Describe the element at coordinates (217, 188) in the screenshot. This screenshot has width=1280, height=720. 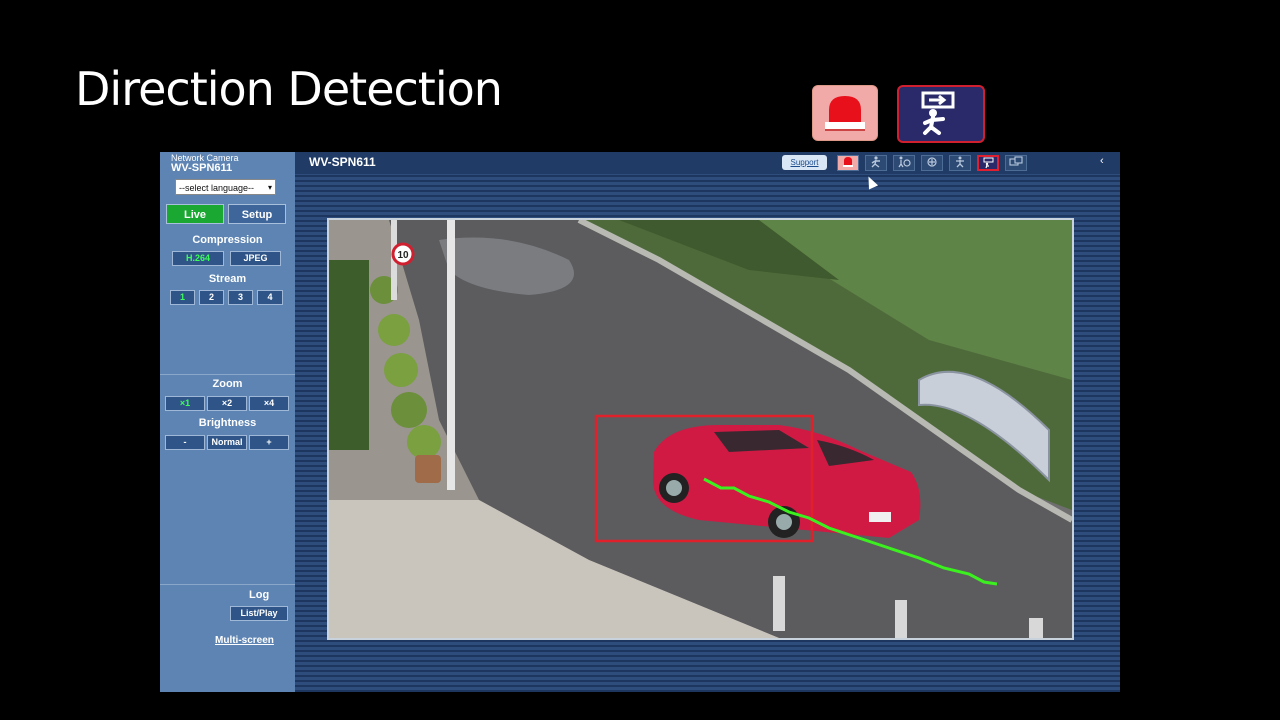
I see `language-select-value: --select language--` at that location.